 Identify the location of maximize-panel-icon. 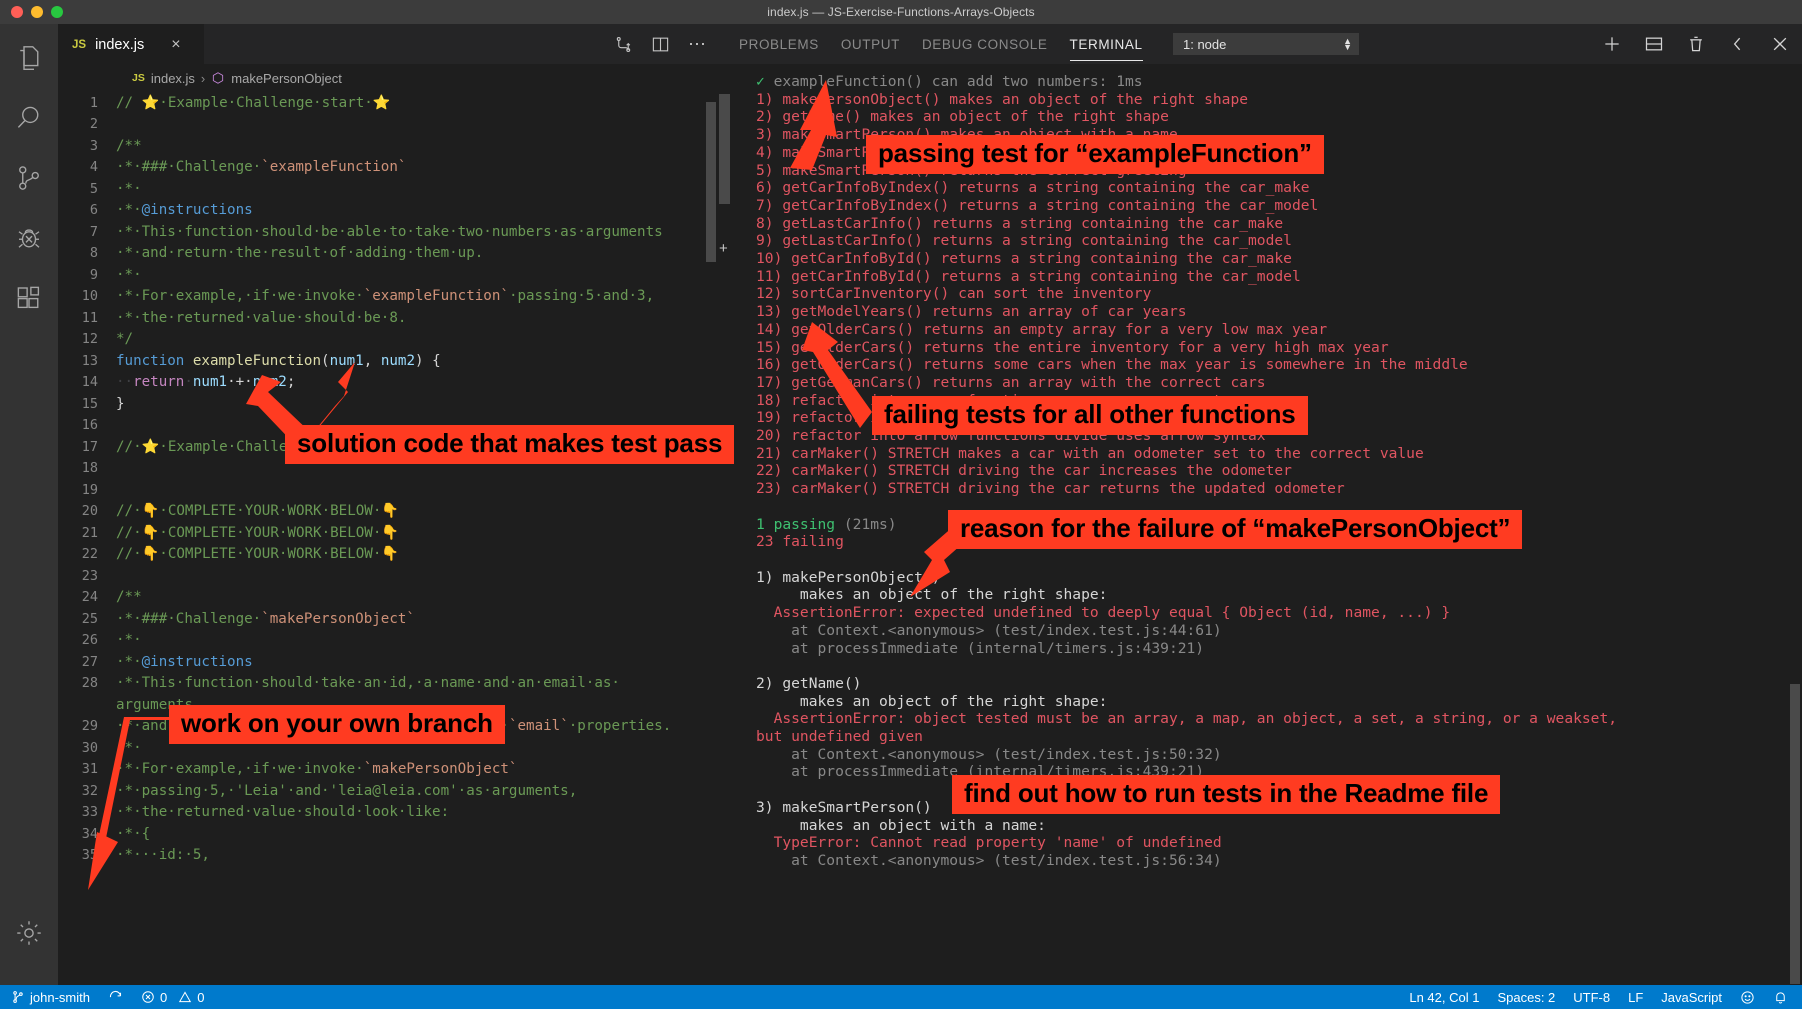
(1738, 44).